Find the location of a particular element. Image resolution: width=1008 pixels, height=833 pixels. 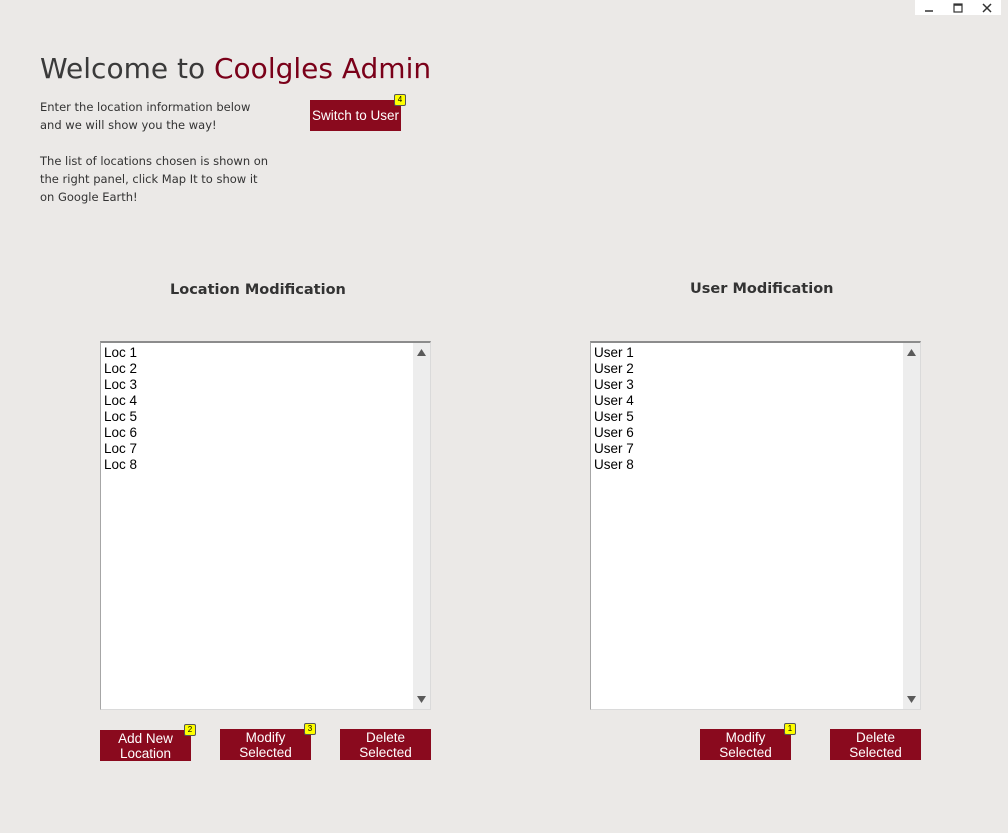

list-item: Loc 2 is located at coordinates (120, 369).